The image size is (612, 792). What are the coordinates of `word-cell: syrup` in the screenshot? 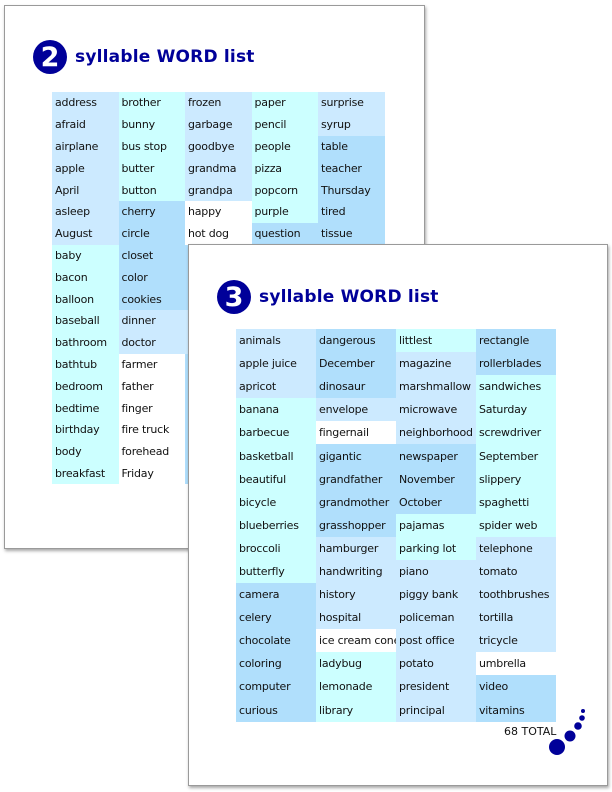 It's located at (351, 124).